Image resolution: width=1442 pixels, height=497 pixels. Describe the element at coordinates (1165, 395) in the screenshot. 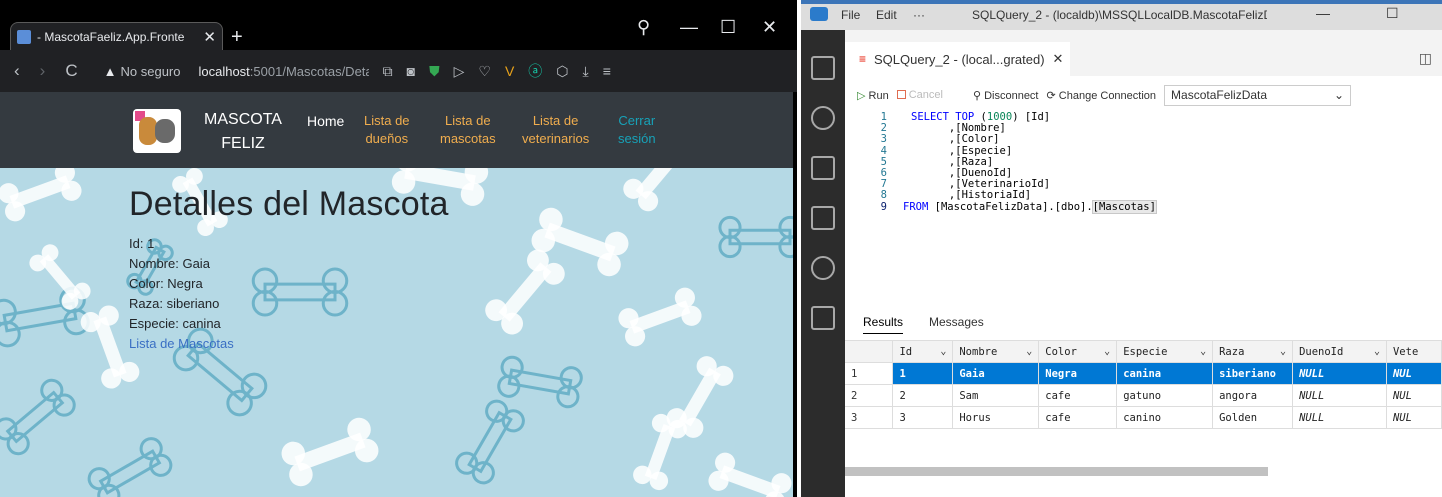

I see `table-cell: gatuno` at that location.